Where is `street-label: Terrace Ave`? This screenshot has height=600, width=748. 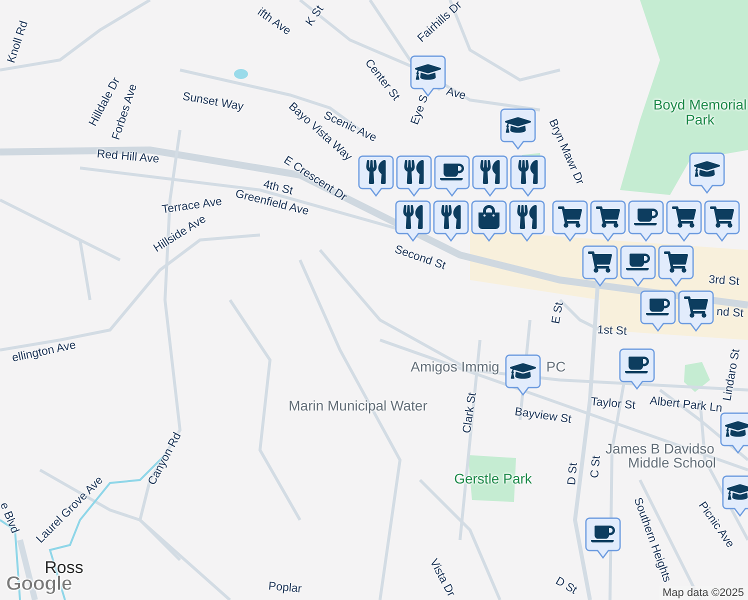
street-label: Terrace Ave is located at coordinates (192, 206).